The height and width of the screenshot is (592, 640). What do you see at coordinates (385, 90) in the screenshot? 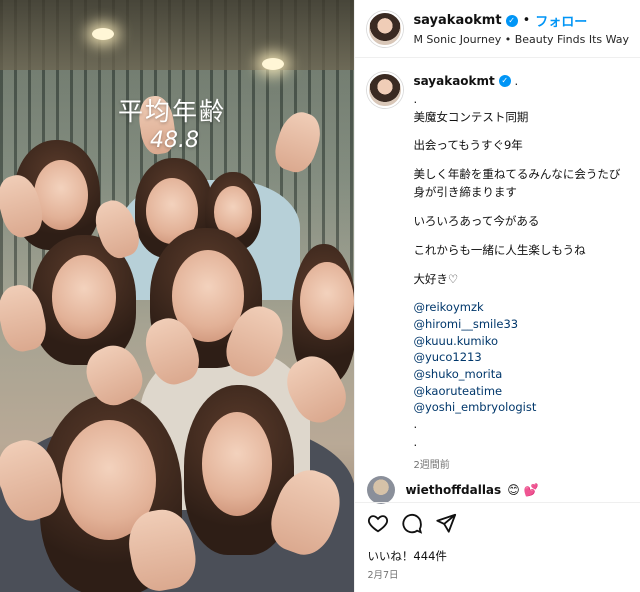
I see `caption-avatar` at bounding box center [385, 90].